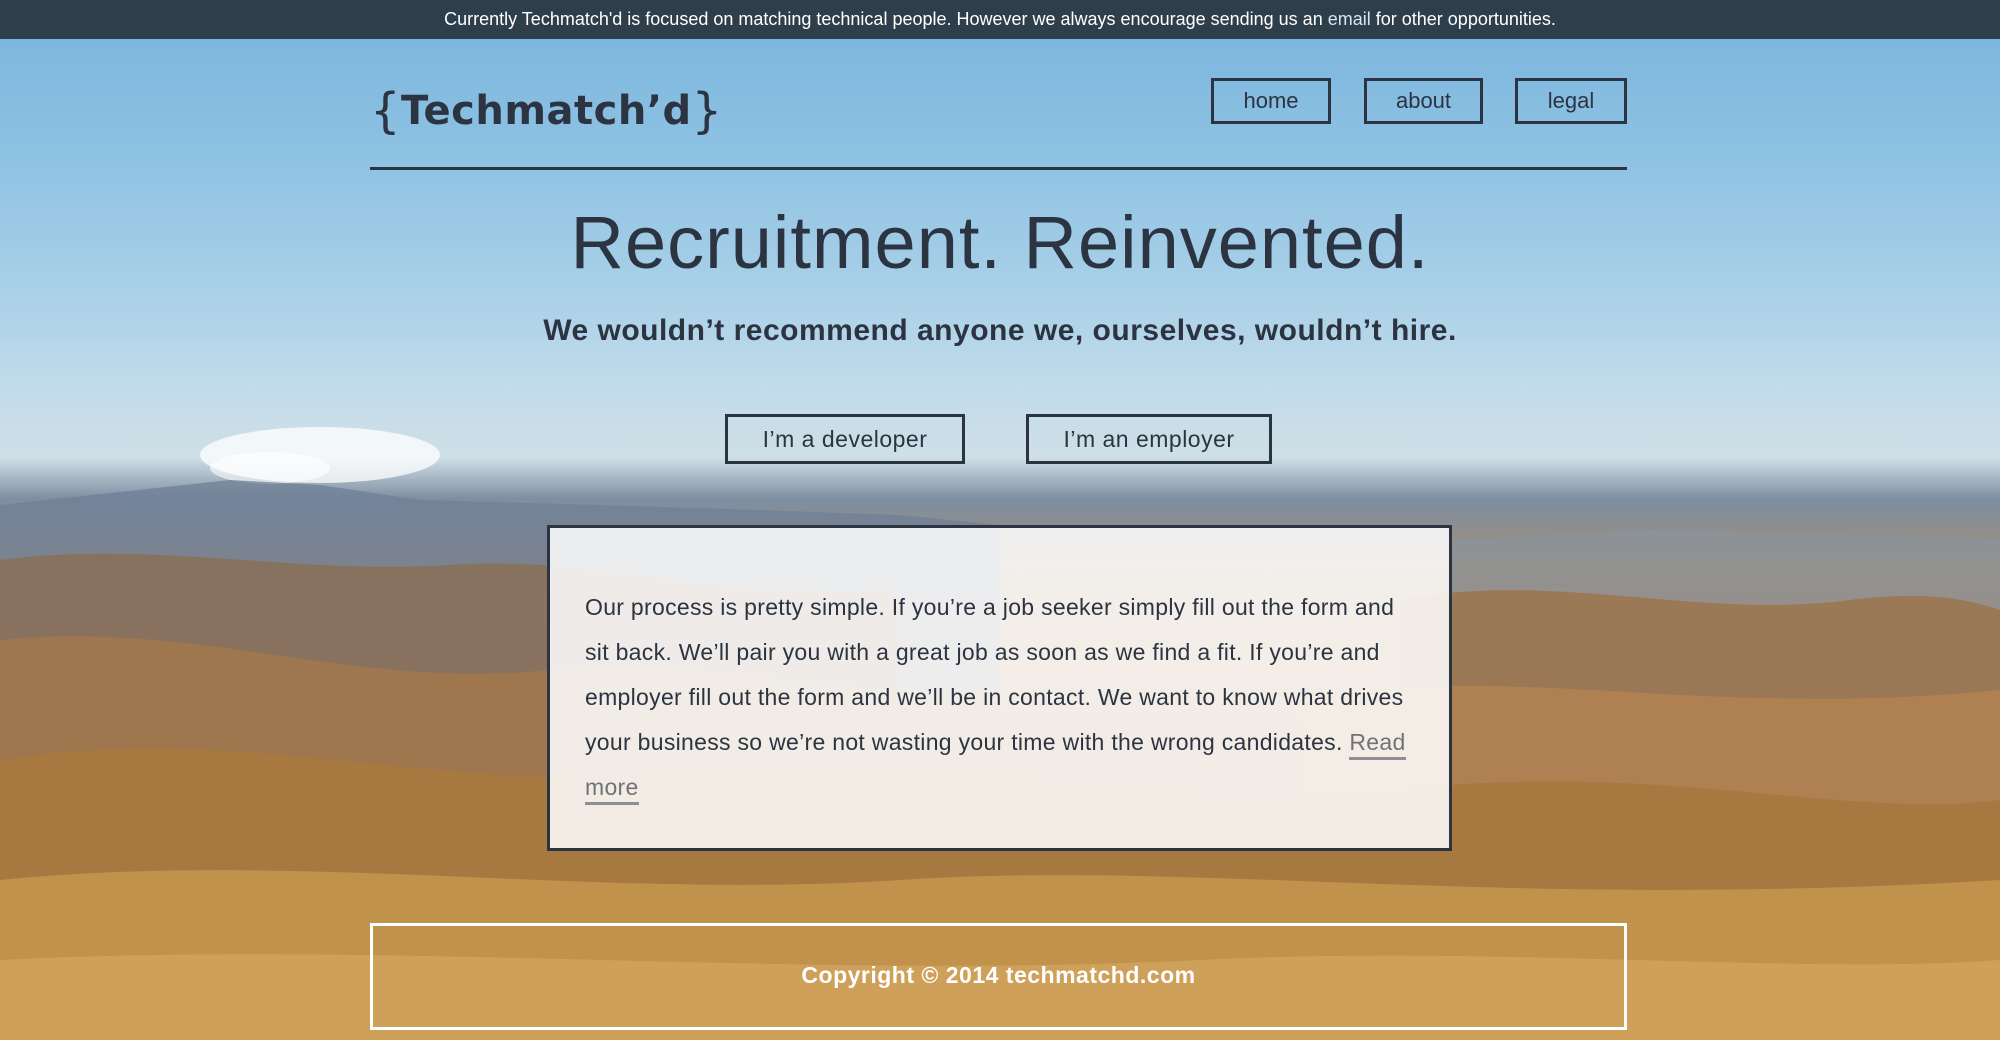 The image size is (2000, 1040). What do you see at coordinates (998, 168) in the screenshot?
I see `header-divider` at bounding box center [998, 168].